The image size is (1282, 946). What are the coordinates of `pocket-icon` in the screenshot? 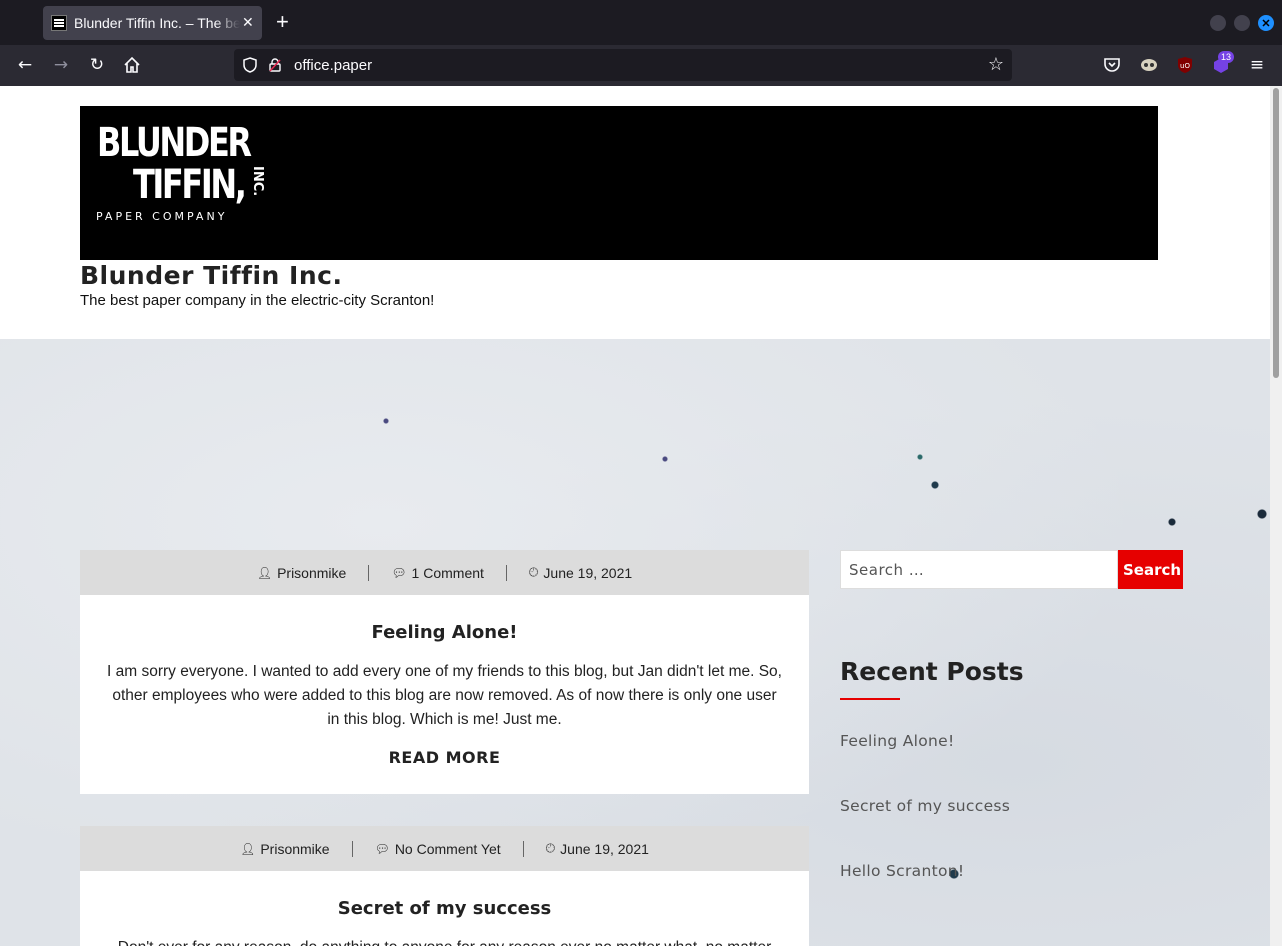 It's located at (1112, 65).